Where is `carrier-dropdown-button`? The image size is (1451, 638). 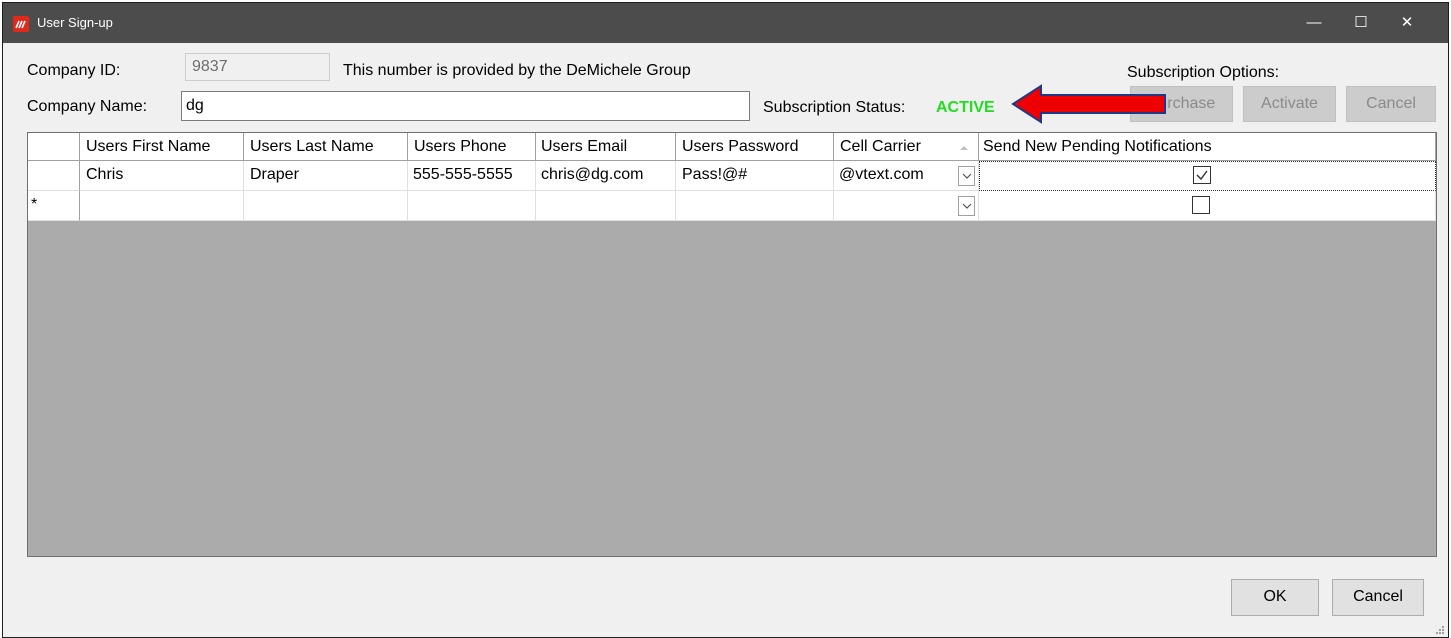 carrier-dropdown-button is located at coordinates (966, 176).